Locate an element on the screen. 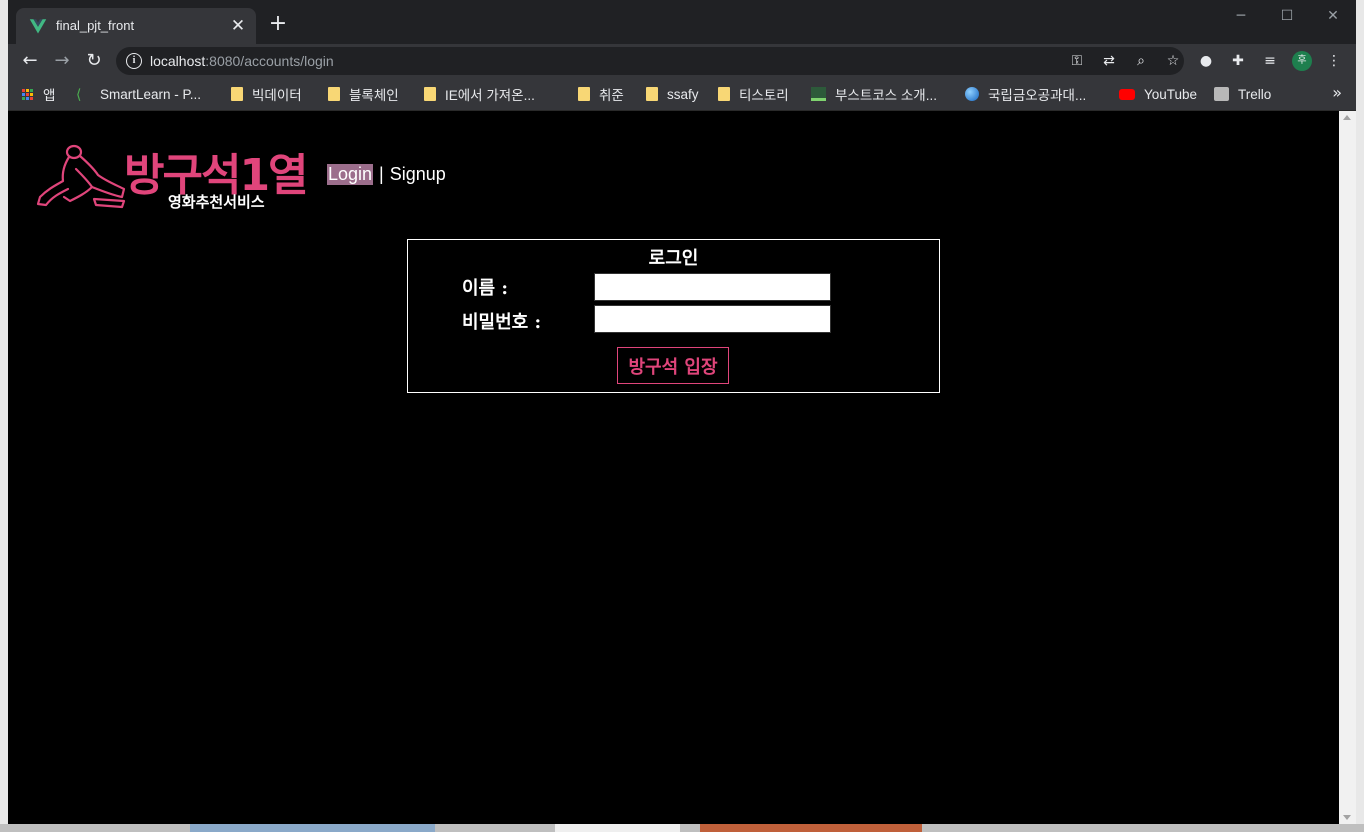 The width and height of the screenshot is (1364, 832). reload-icon: ↻ is located at coordinates (94, 61).